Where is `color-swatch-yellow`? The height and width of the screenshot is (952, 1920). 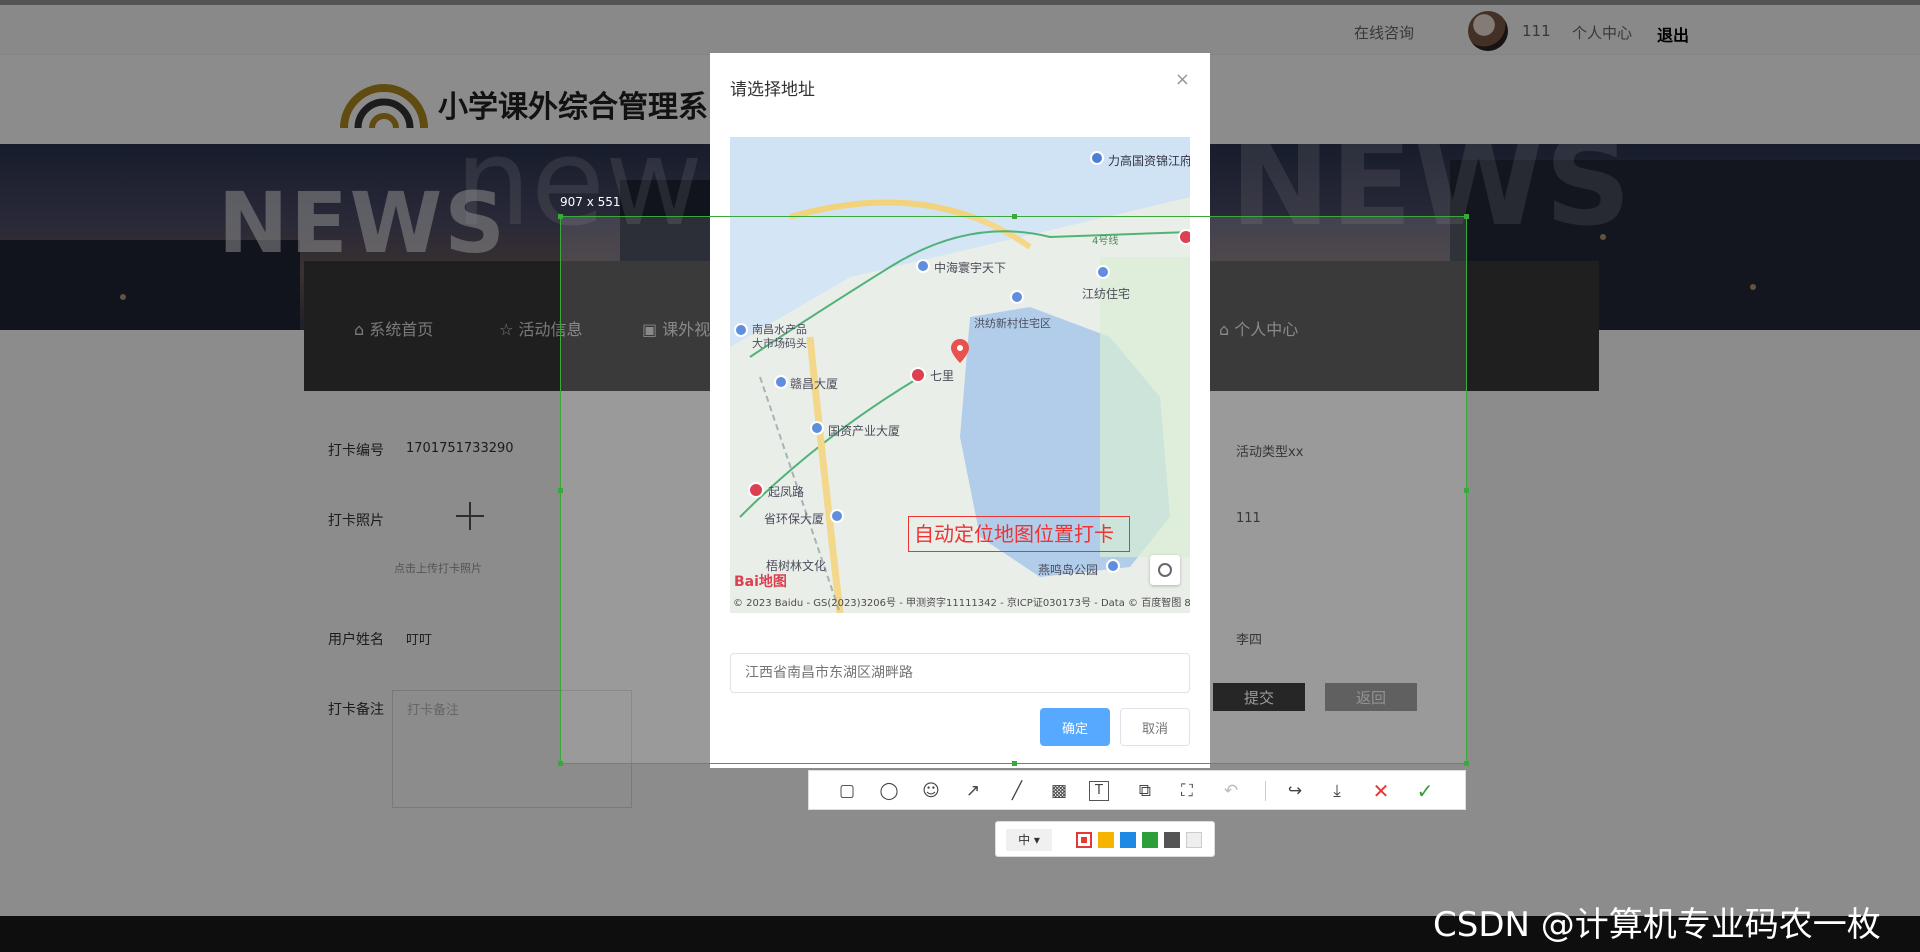
color-swatch-yellow is located at coordinates (1106, 840).